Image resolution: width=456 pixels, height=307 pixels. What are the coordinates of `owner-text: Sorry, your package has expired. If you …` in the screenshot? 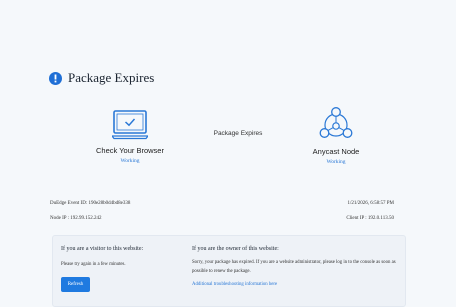 It's located at (294, 267).